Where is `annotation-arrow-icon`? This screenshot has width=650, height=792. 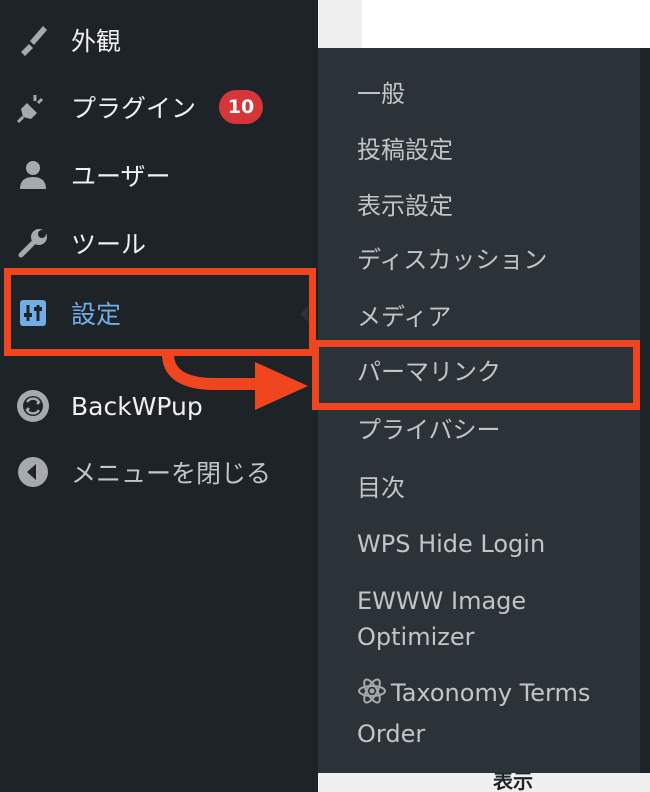 annotation-arrow-icon is located at coordinates (235, 380).